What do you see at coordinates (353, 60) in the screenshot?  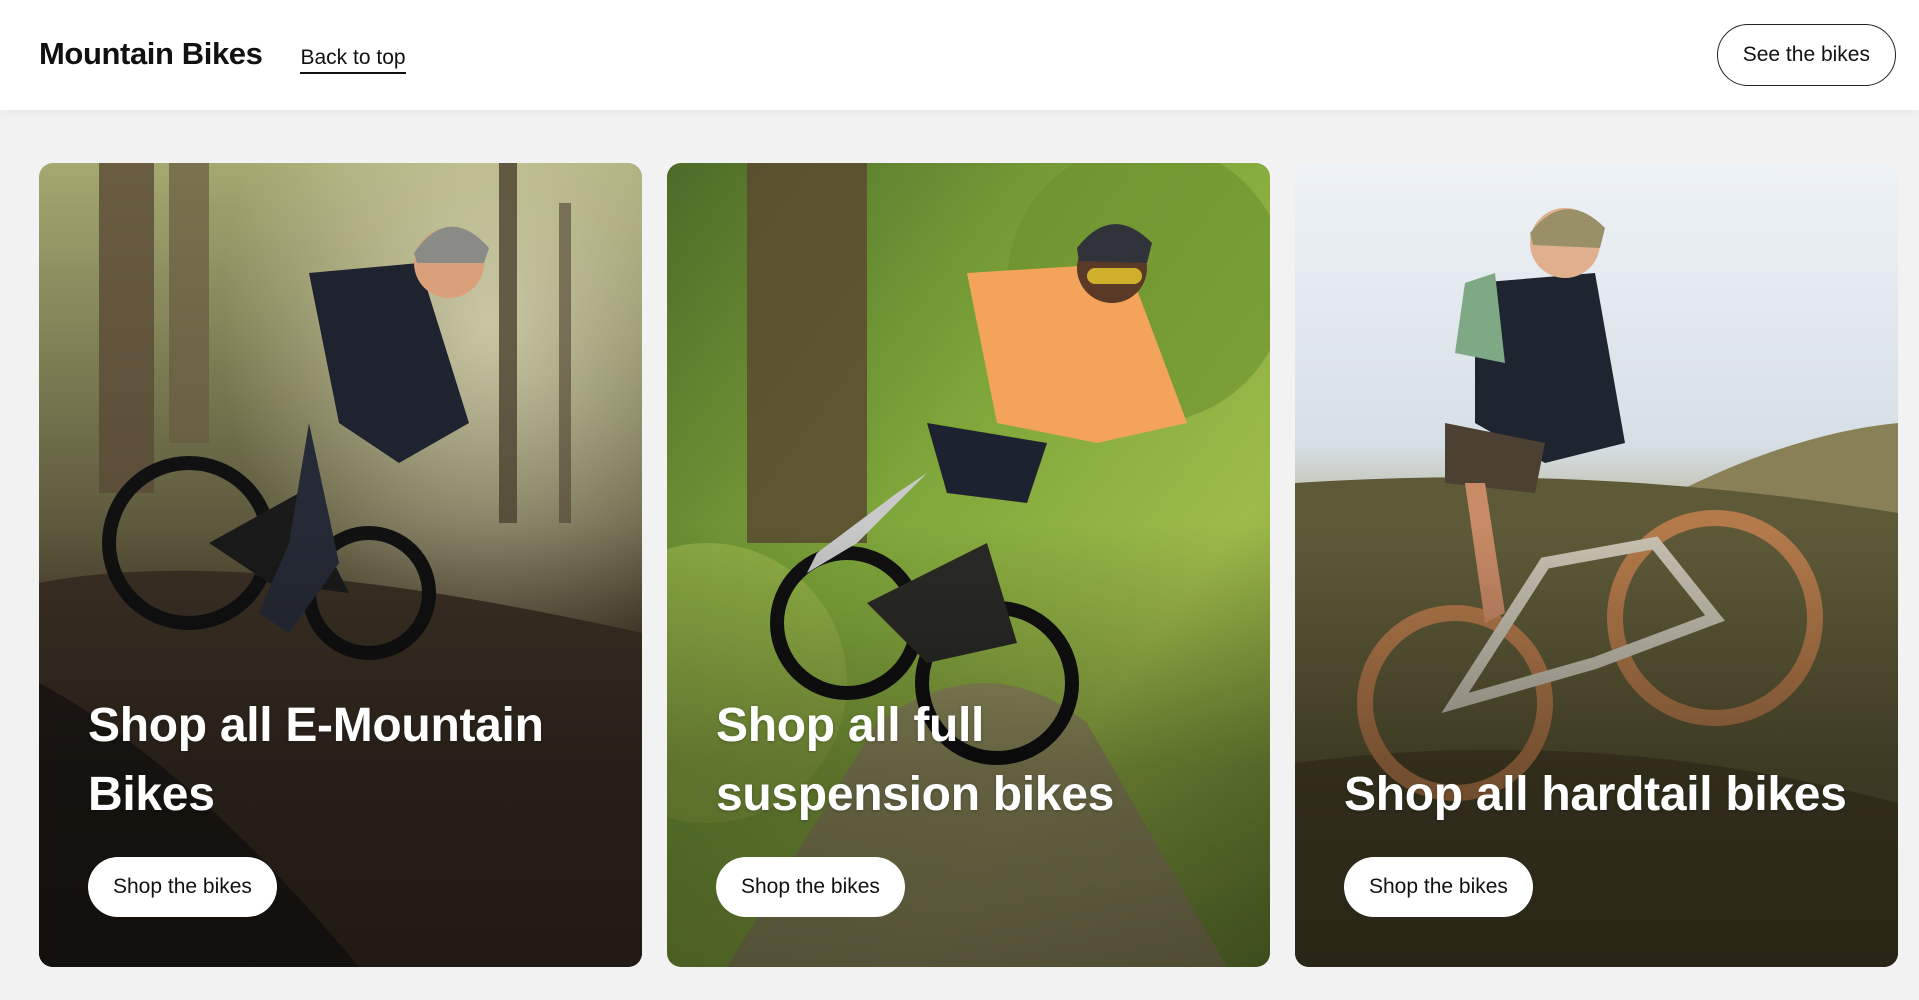 I see `back-to-top-link: Back to top` at bounding box center [353, 60].